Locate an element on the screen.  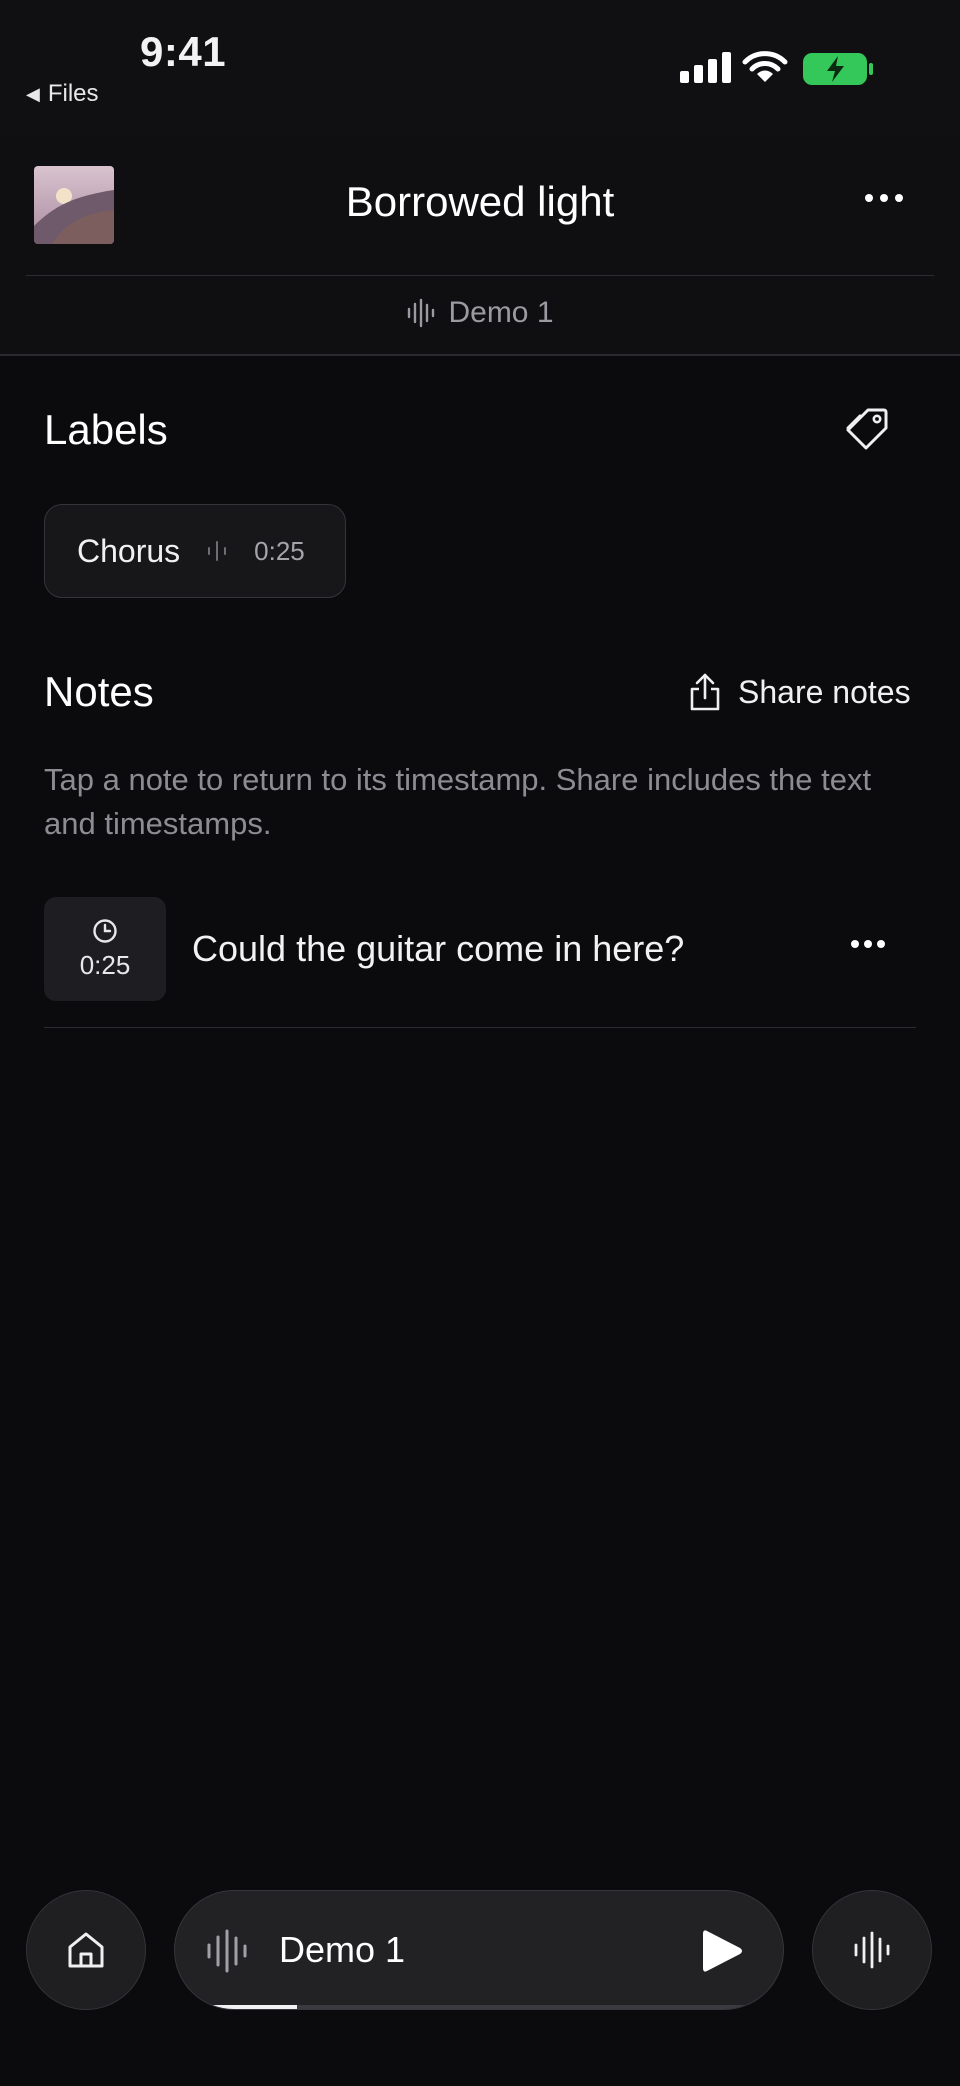
status-time: 9:41 is located at coordinates (183, 51).